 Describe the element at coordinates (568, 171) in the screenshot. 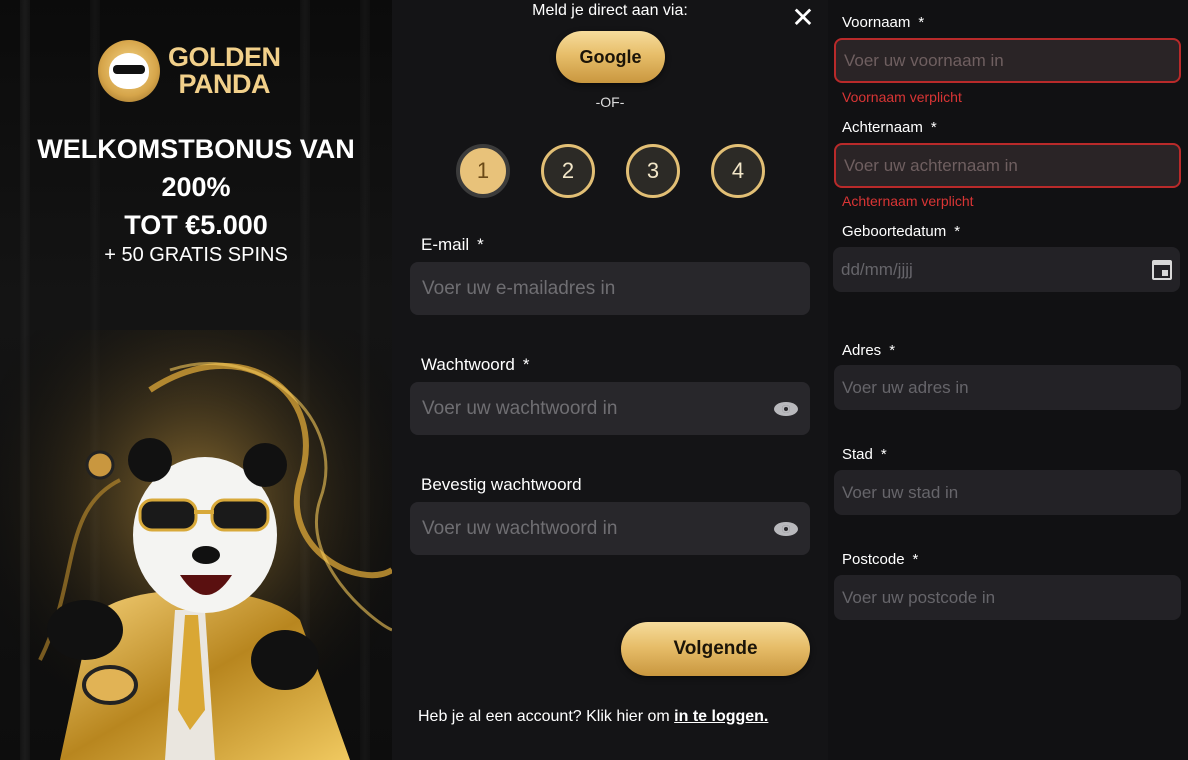

I see `step-indicator-2: 2` at that location.